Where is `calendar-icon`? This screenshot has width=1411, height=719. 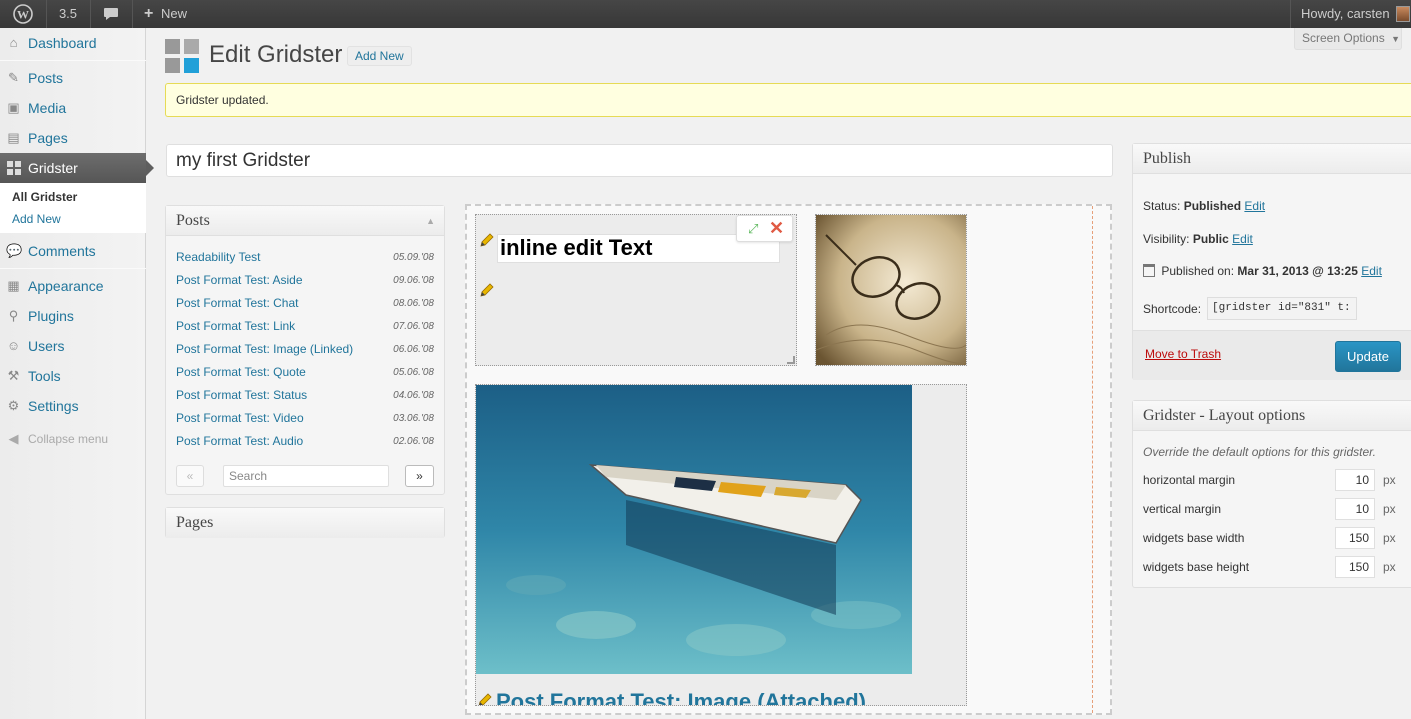 calendar-icon is located at coordinates (1149, 270).